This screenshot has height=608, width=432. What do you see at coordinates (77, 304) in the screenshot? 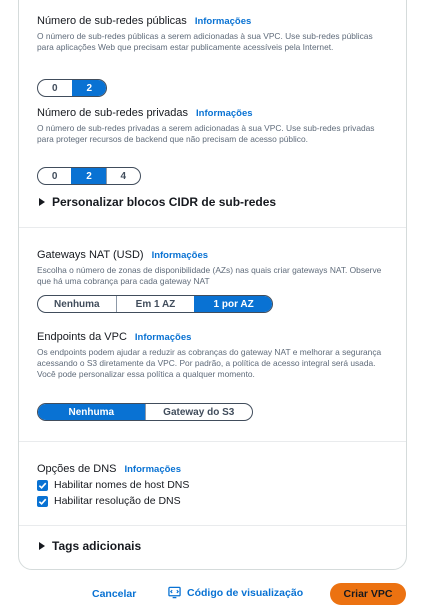
I see `nat-option-none: Nenhuma` at bounding box center [77, 304].